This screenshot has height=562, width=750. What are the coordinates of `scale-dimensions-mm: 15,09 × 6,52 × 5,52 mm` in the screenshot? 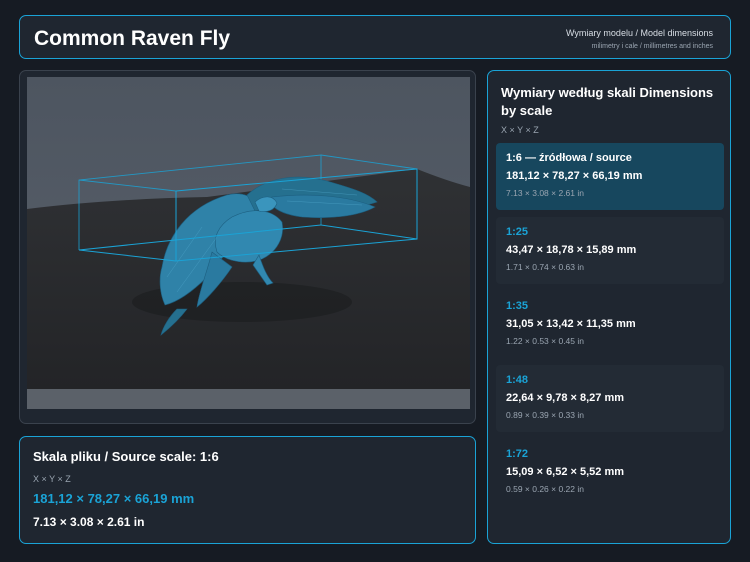 It's located at (565, 472).